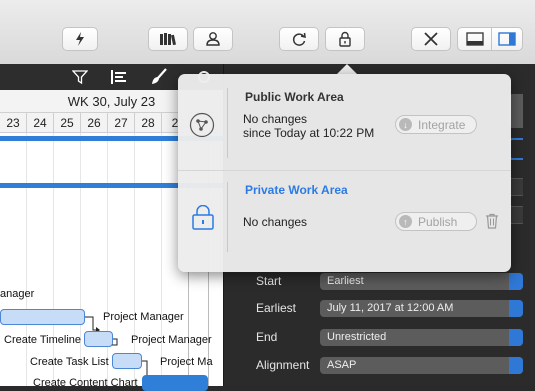  What do you see at coordinates (69, 362) in the screenshot?
I see `task-label: Create Task List` at bounding box center [69, 362].